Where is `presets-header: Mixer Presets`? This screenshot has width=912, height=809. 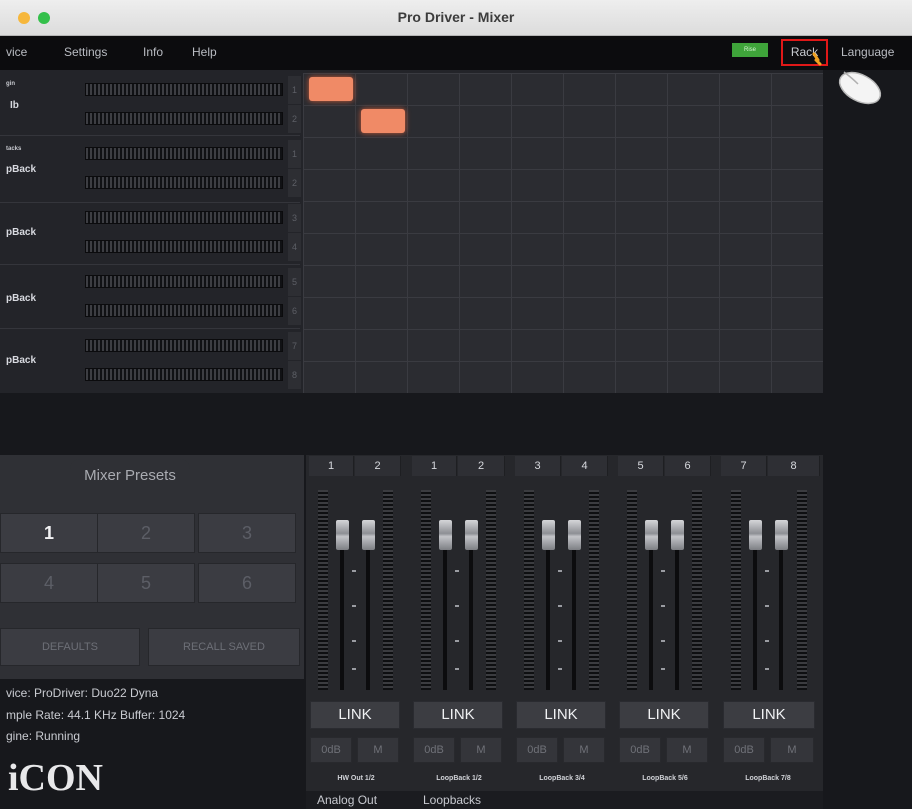
presets-header: Mixer Presets is located at coordinates (130, 476).